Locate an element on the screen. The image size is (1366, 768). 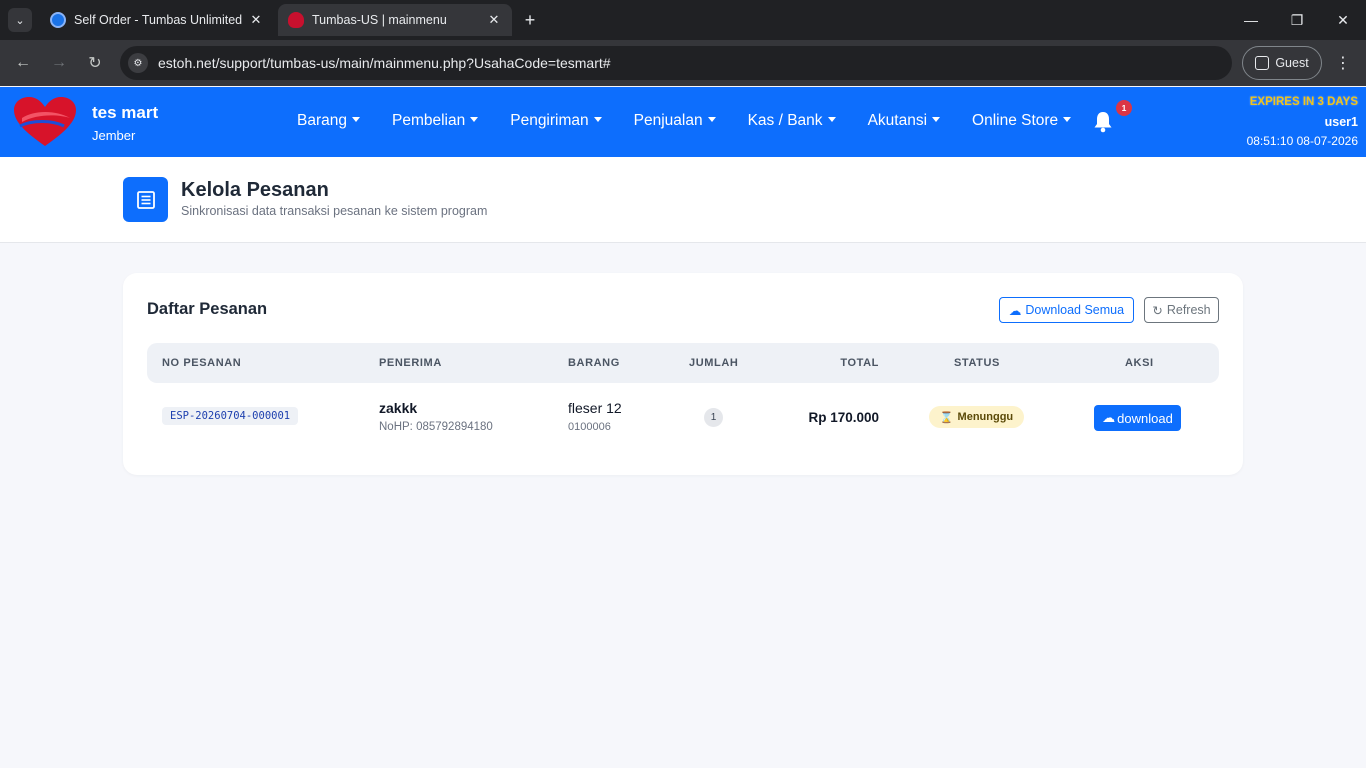
tab-title: Self Order - Tumbas Unlimited is located at coordinates (158, 20).